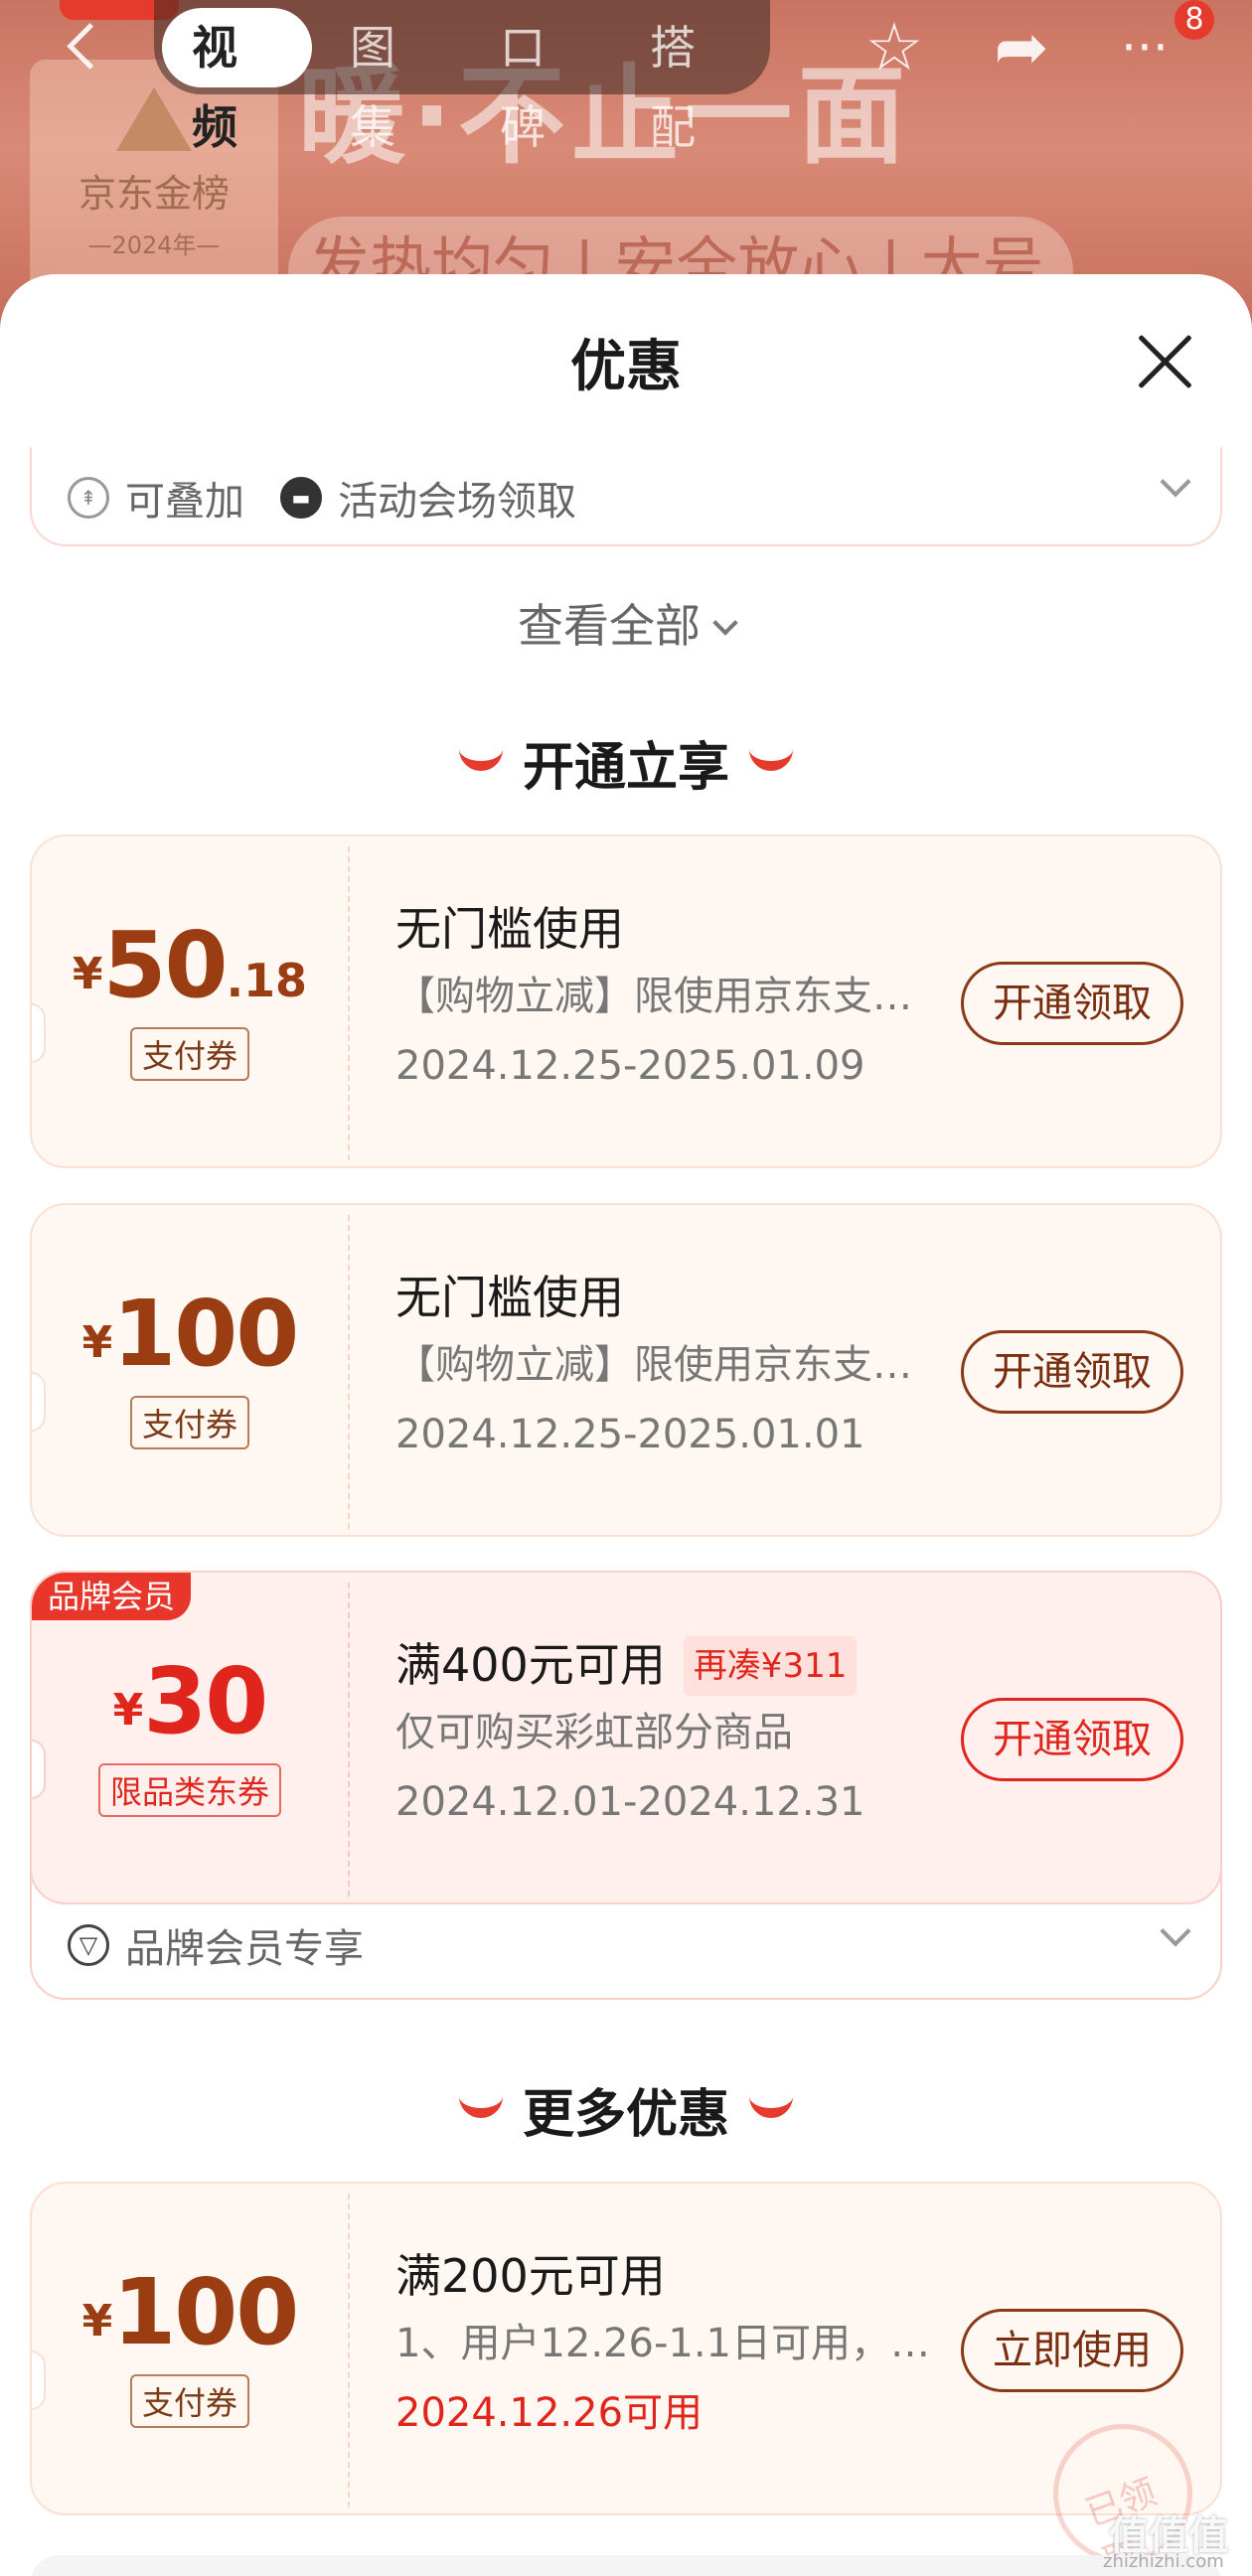  I want to click on star-icon: ☆, so click(895, 47).